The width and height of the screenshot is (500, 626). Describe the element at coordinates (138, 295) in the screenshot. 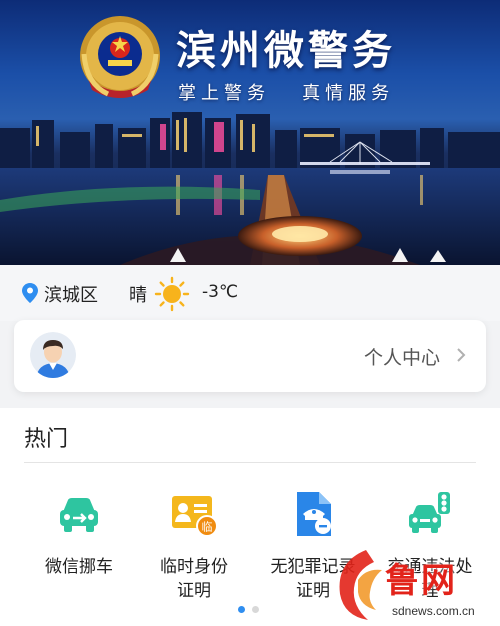

I see `weather-condition: 晴` at that location.